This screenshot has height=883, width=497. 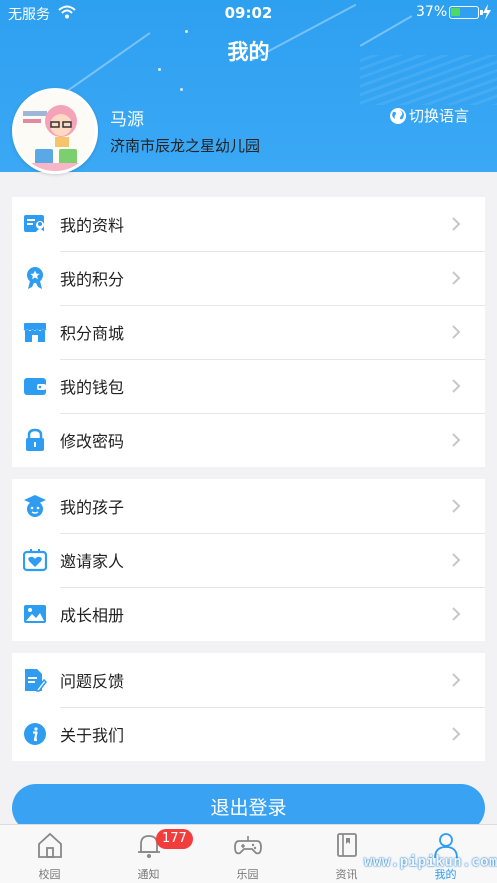 I want to click on charging-icon, so click(x=487, y=12).